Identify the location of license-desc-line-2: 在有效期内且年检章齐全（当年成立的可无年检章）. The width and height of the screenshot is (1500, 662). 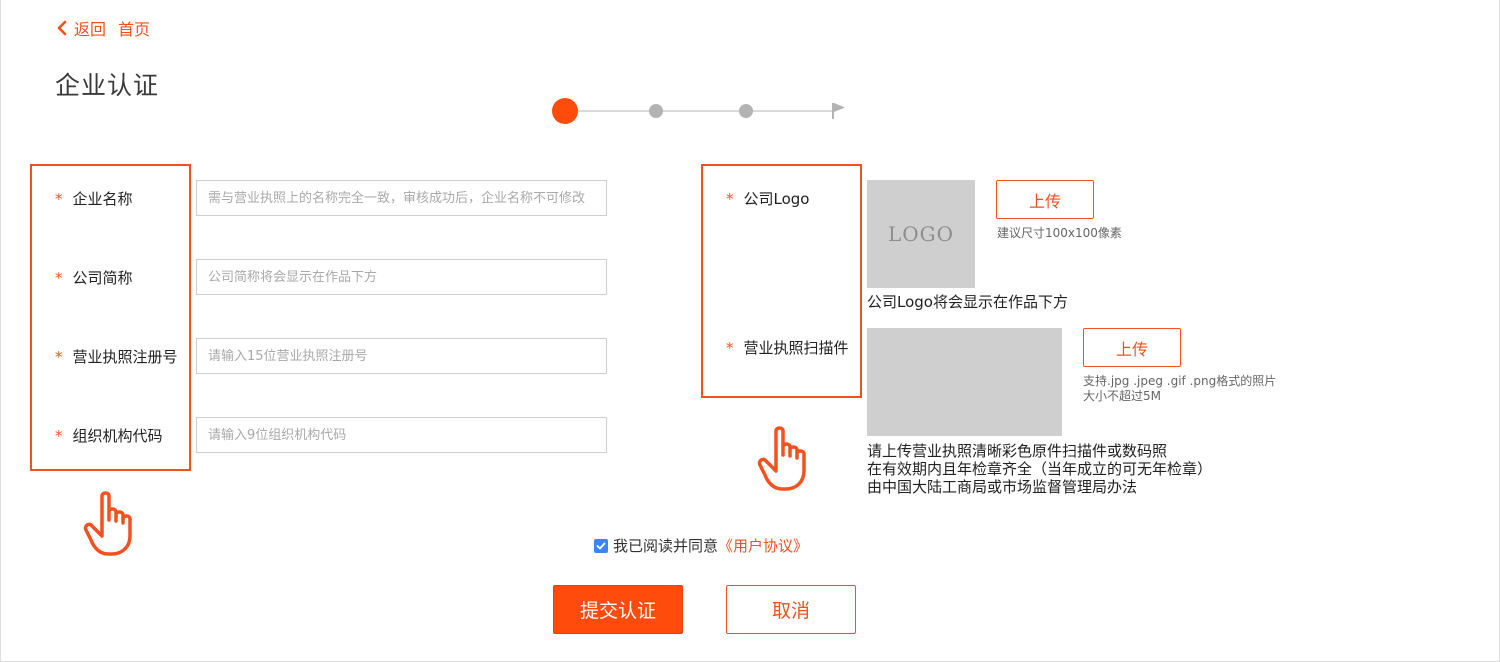
(1040, 469).